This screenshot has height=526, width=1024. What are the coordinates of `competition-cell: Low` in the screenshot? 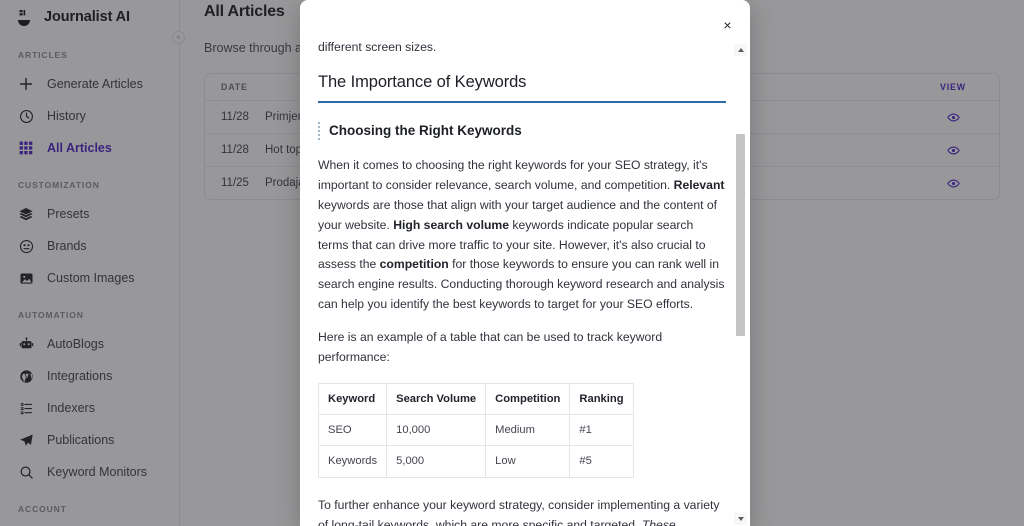 It's located at (528, 461).